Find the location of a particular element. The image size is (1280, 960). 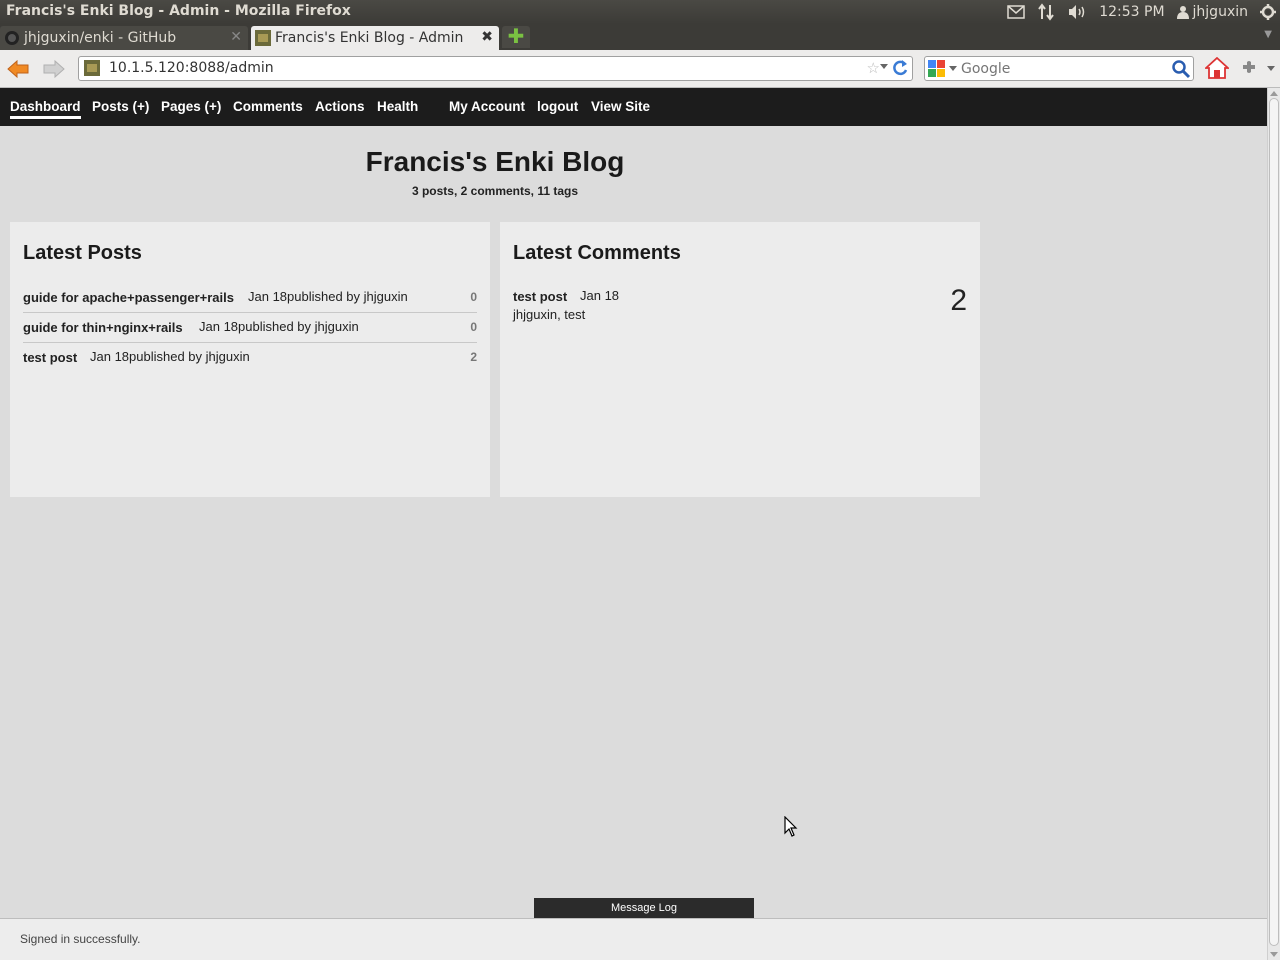

close-tab-icon: ✕ is located at coordinates (236, 37).